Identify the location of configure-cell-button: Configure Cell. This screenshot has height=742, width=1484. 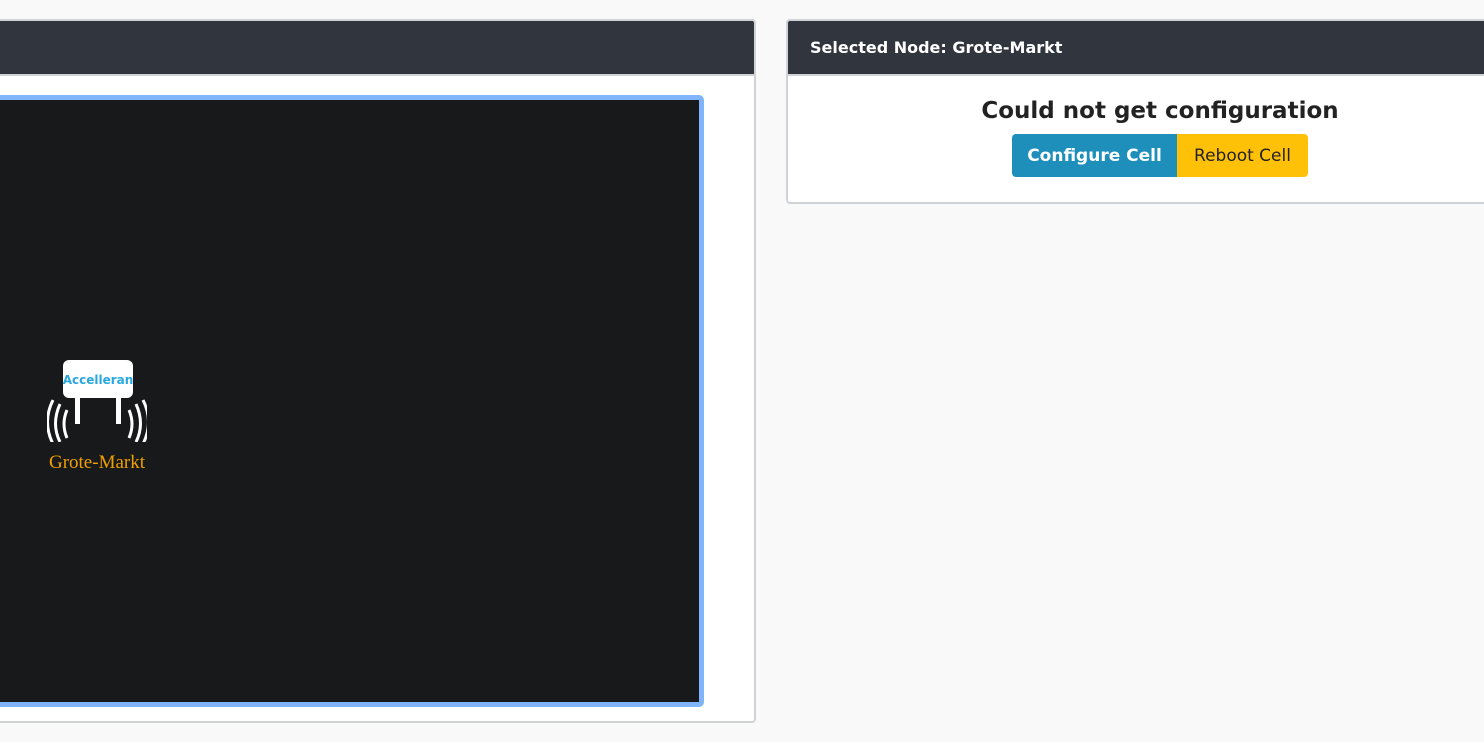
(1094, 155).